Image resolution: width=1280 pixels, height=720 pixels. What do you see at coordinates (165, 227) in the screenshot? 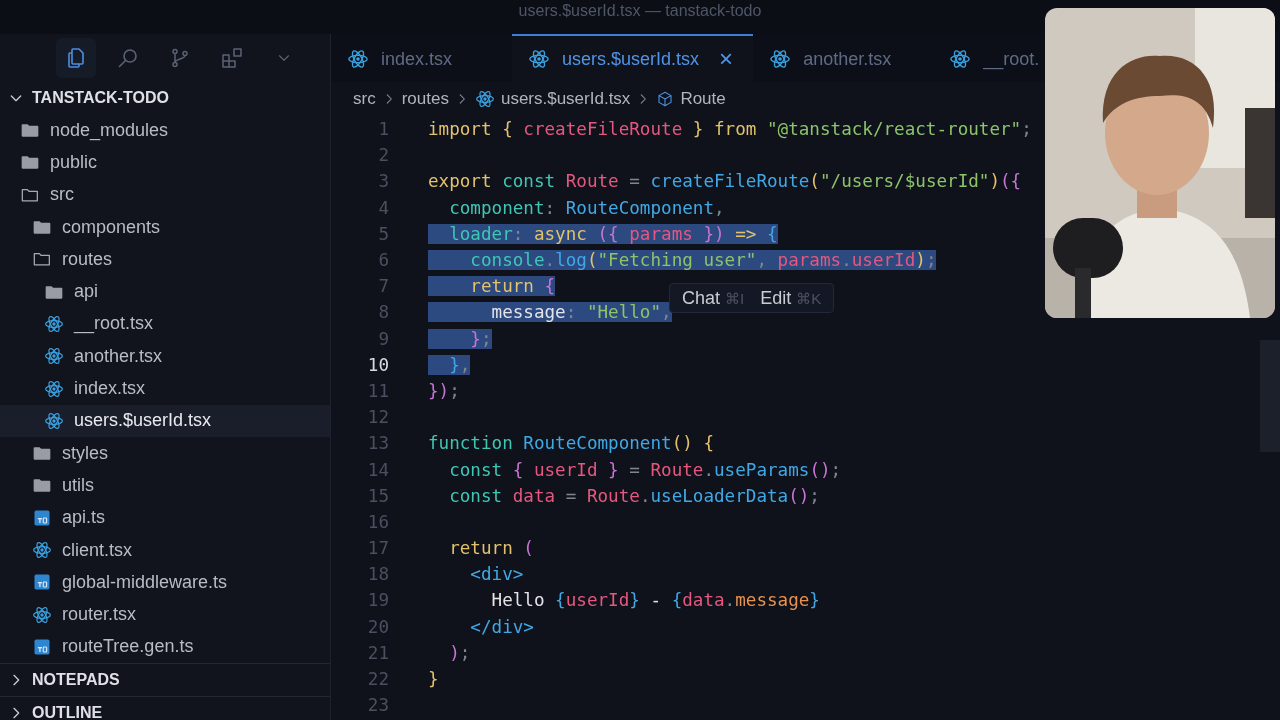
I see `file-tree-item: components` at bounding box center [165, 227].